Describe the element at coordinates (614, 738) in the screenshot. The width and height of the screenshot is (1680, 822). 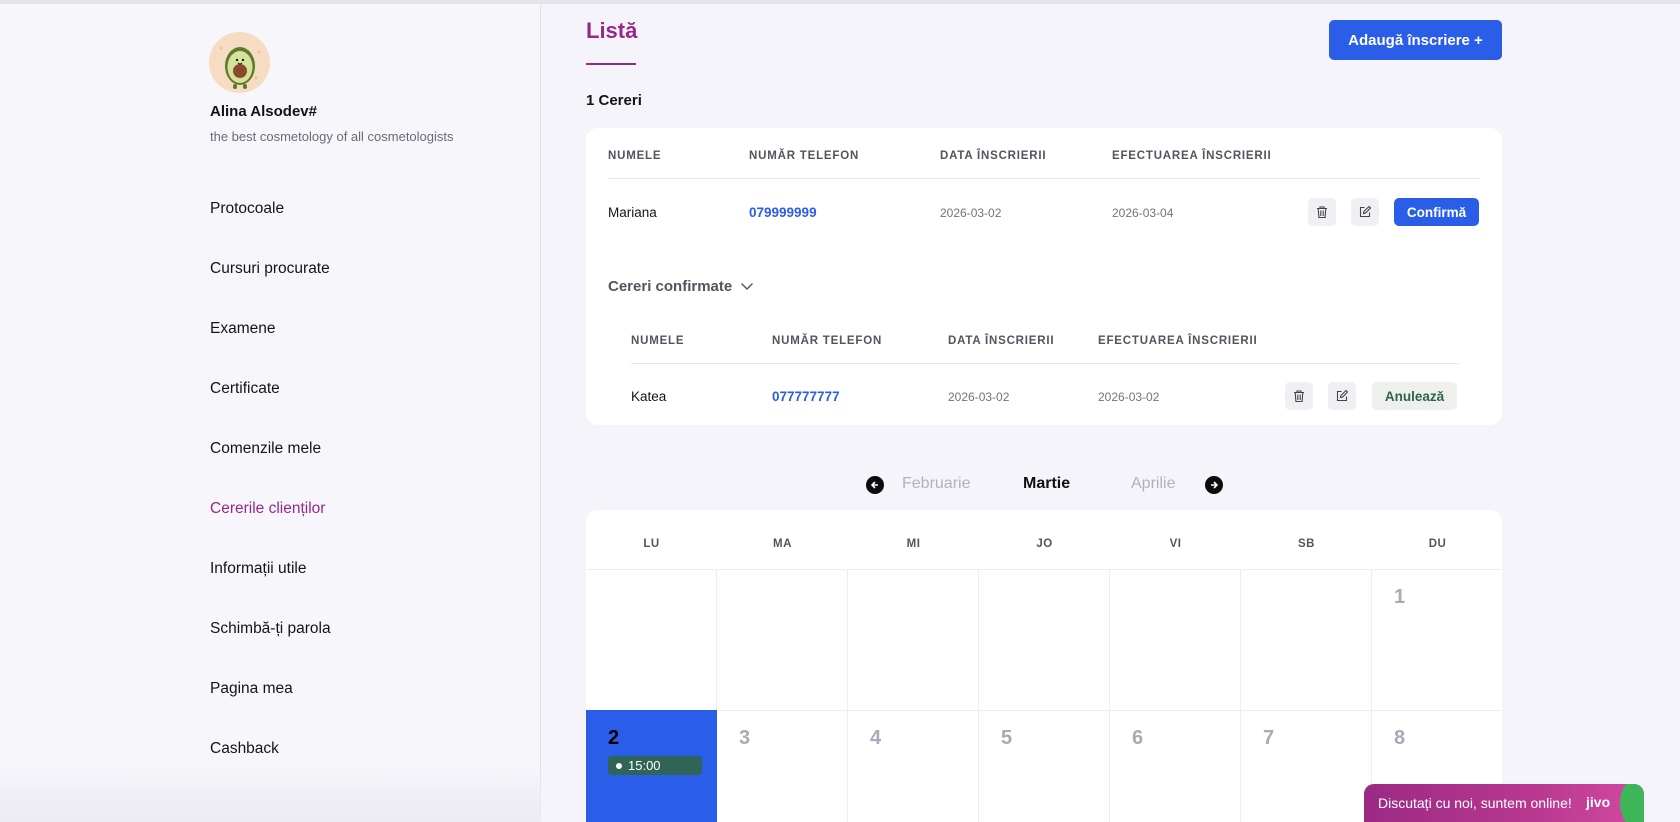
I see `day-number: 2` at that location.